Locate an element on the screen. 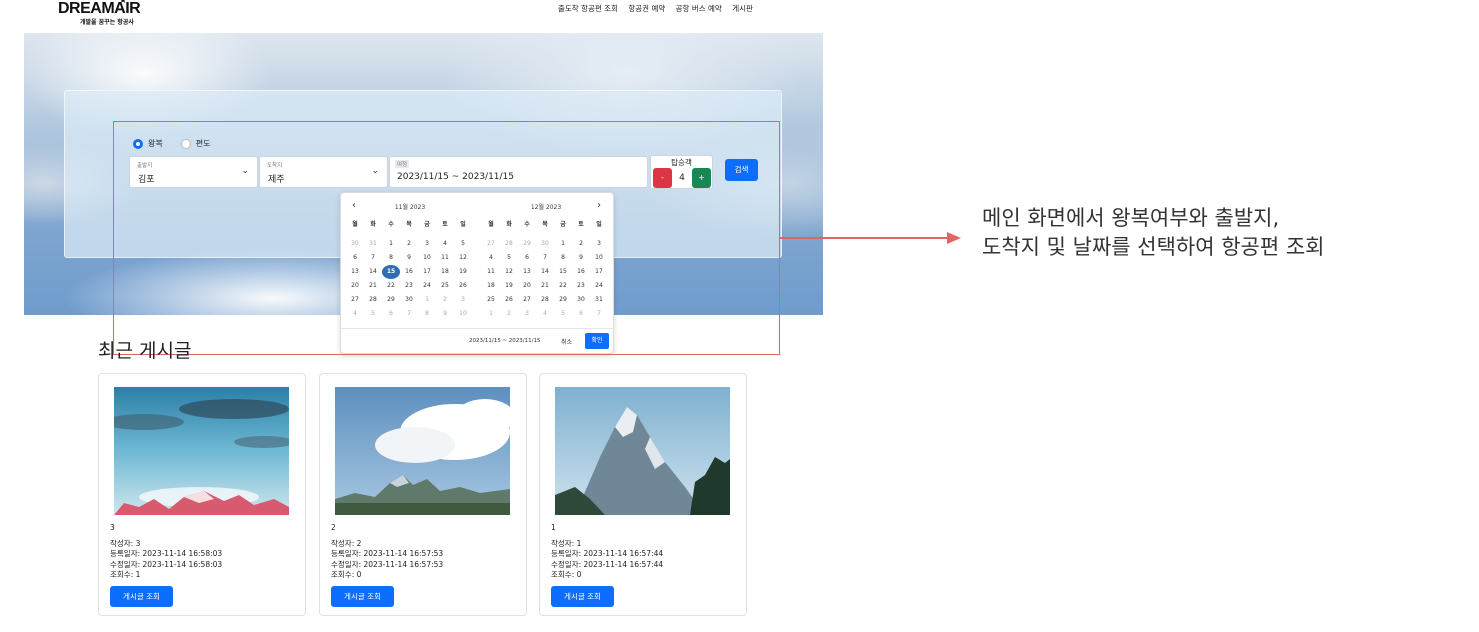  post-author: 작성자: 2 is located at coordinates (346, 543).